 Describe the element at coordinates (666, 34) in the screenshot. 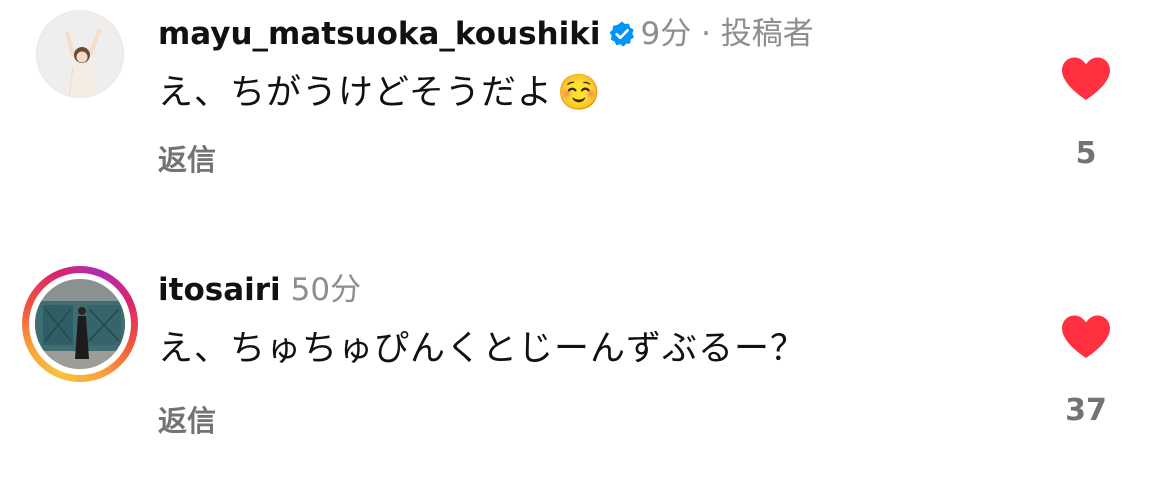

I see `comment-time: 9分` at that location.